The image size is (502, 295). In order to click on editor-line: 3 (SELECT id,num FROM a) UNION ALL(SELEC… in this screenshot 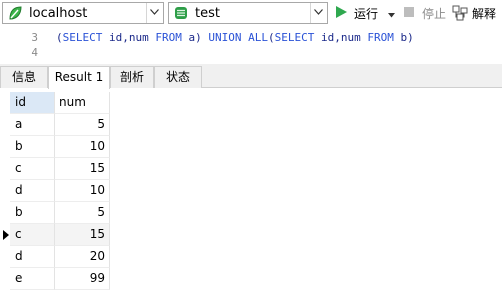, I will do `click(251, 38)`.